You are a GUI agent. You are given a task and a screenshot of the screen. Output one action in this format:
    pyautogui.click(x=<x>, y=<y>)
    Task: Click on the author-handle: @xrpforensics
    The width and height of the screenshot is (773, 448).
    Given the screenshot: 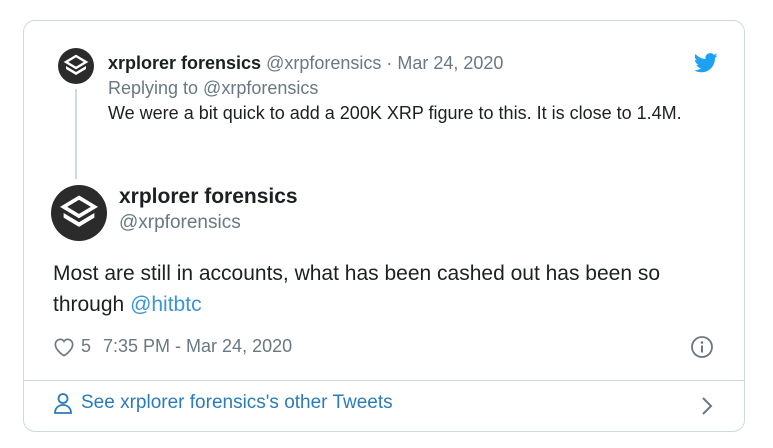 What is the action you would take?
    pyautogui.click(x=208, y=223)
    